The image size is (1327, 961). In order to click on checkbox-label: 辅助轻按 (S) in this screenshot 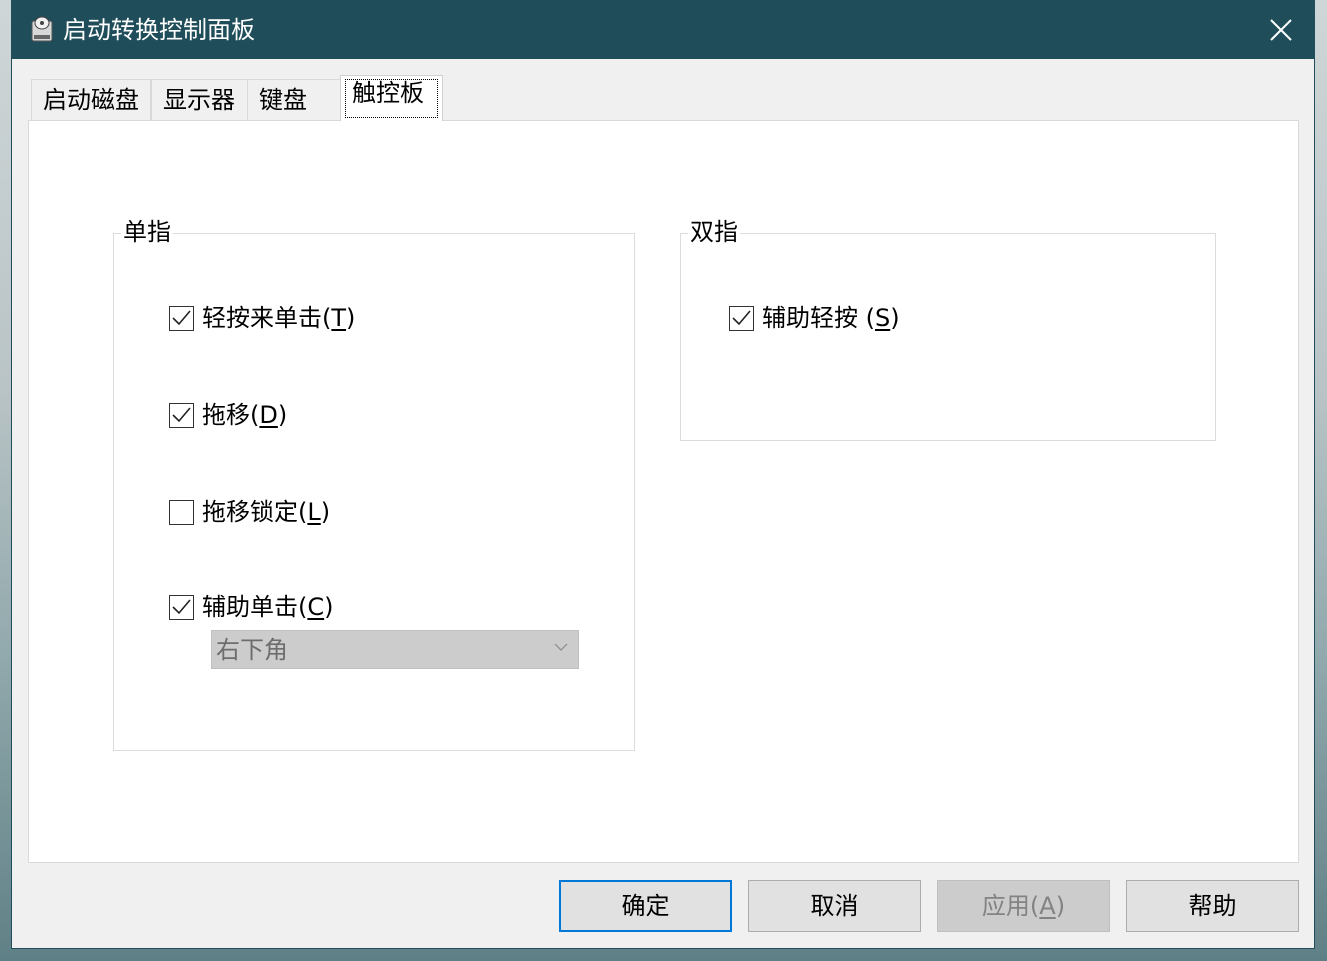, I will do `click(831, 318)`.